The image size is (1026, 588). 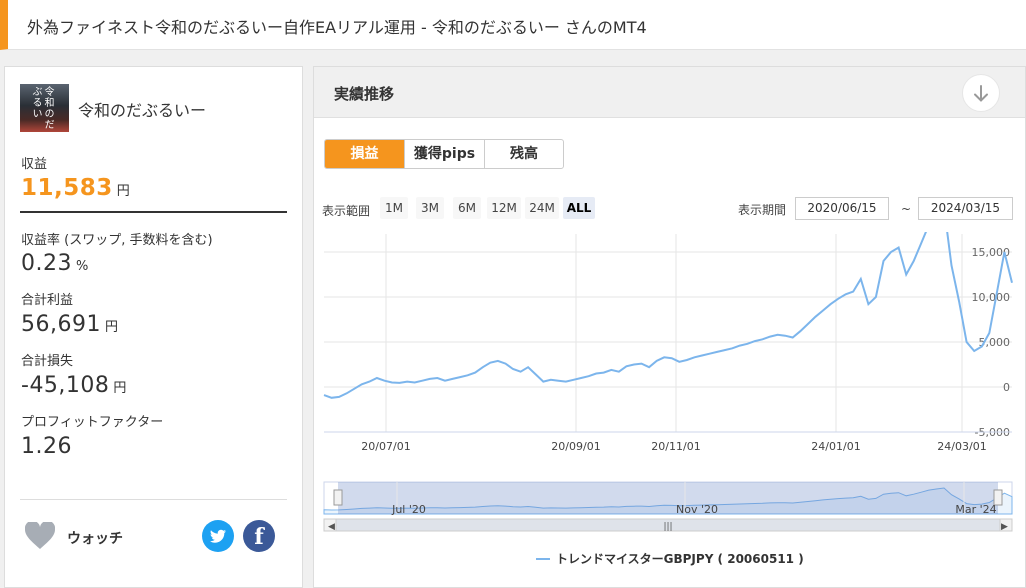 I want to click on facebook-share-button: f, so click(x=259, y=536).